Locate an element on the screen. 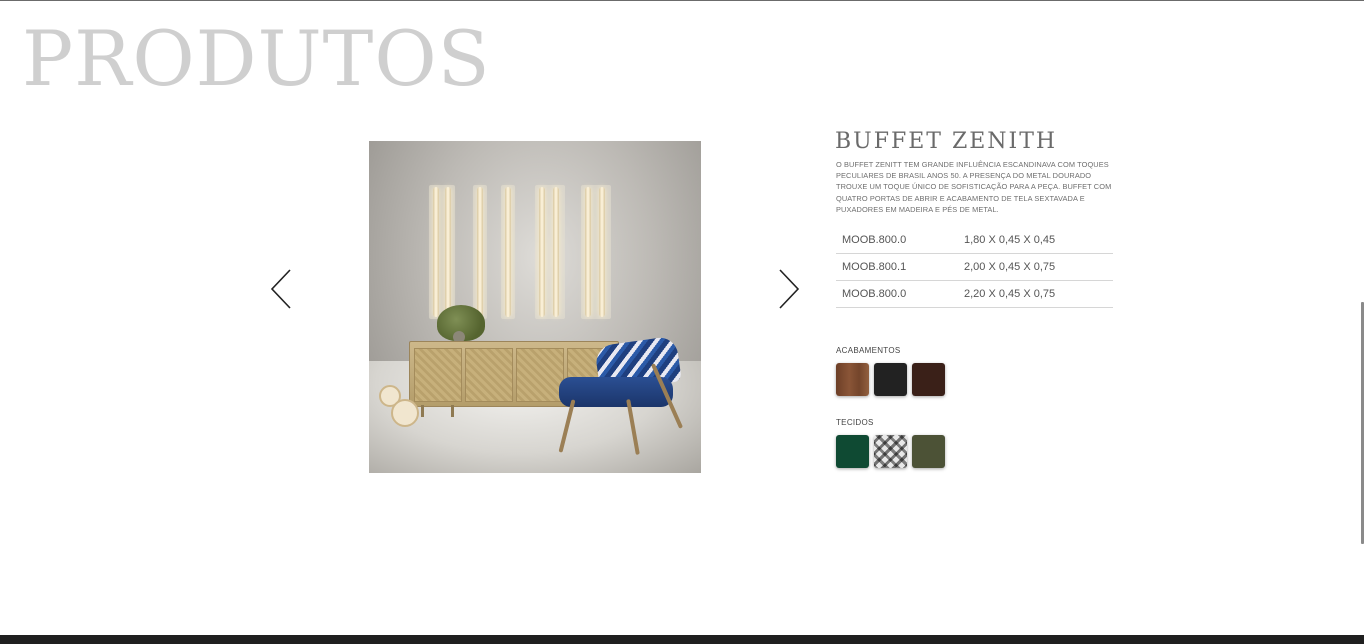 The width and height of the screenshot is (1364, 644). fabric-swatch-pattern is located at coordinates (890, 451).